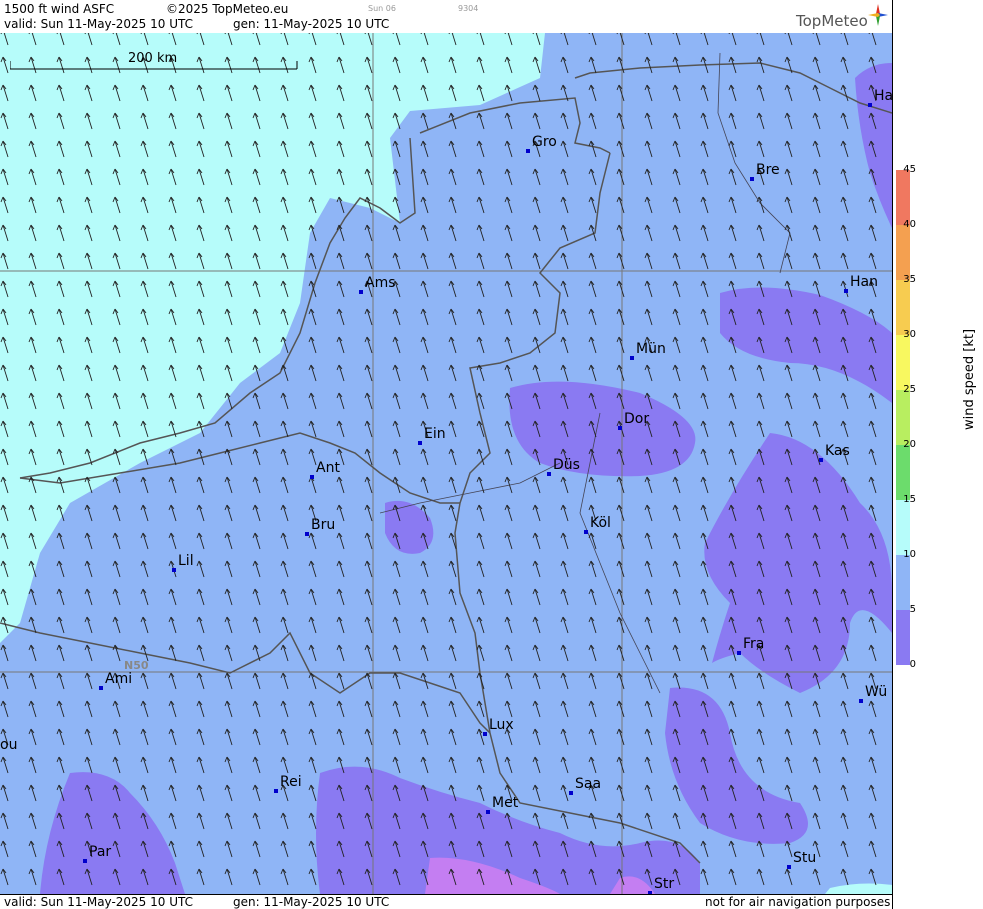 This screenshot has height=909, width=983. What do you see at coordinates (311, 902) in the screenshot?
I see `footer-gen: gen: 11-May-2025 10 UTC` at bounding box center [311, 902].